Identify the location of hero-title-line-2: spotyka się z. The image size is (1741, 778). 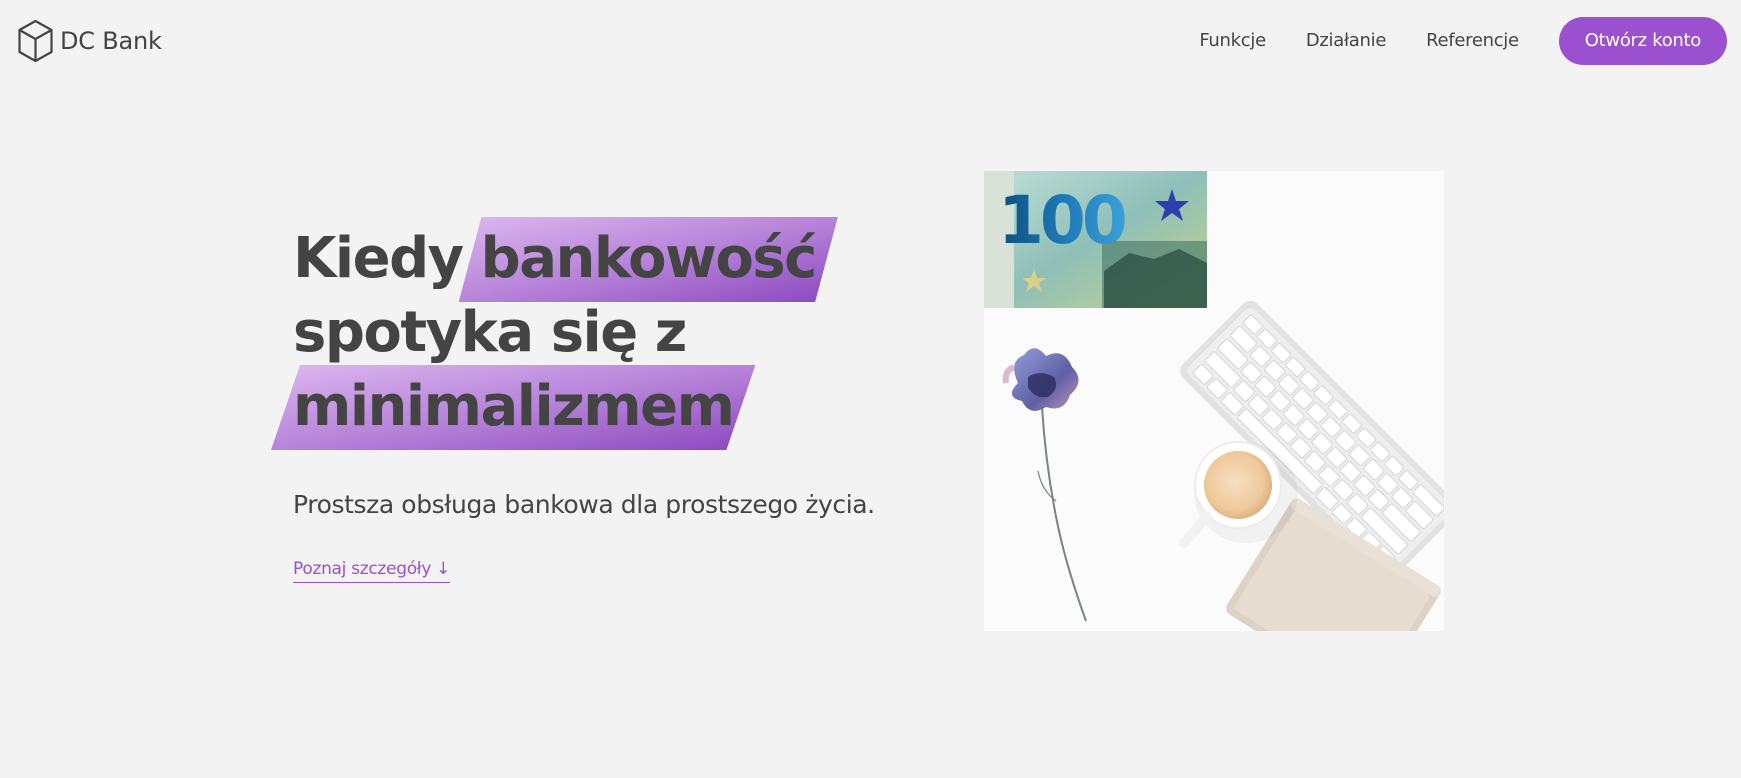
(490, 332).